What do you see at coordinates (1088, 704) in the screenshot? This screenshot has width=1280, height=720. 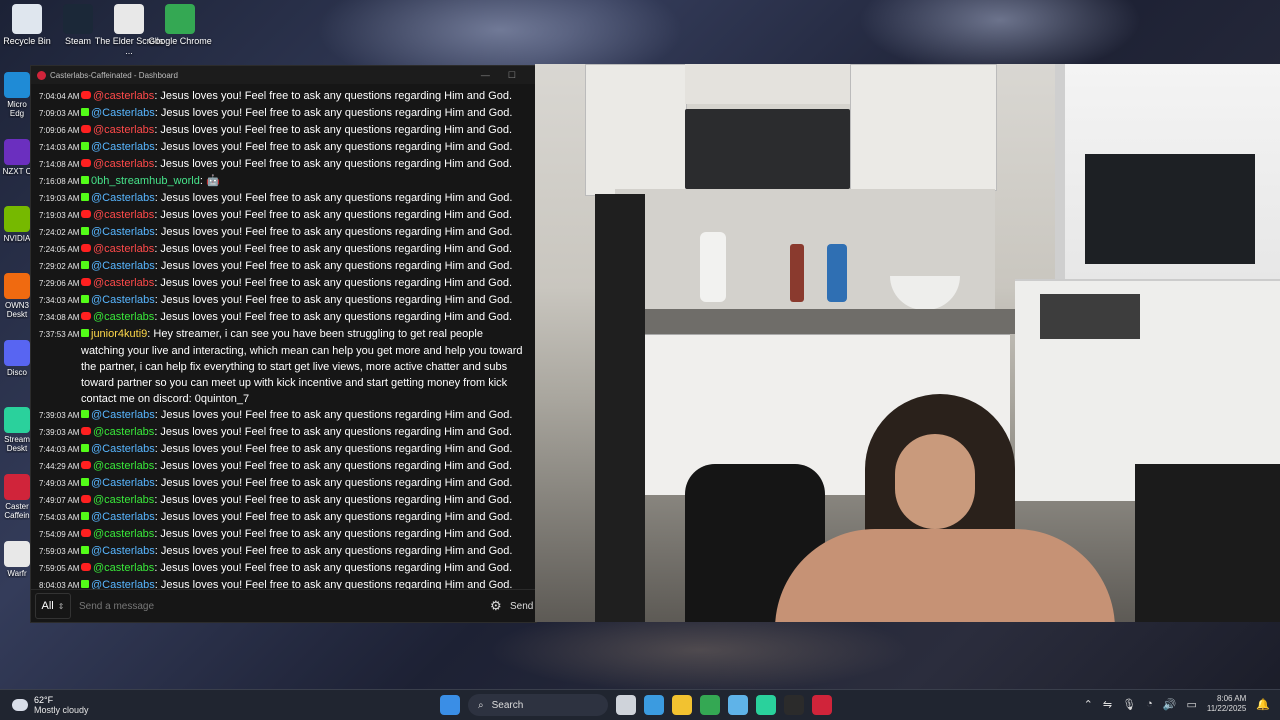 I see `chevron-up-icon: ⌃` at bounding box center [1088, 704].